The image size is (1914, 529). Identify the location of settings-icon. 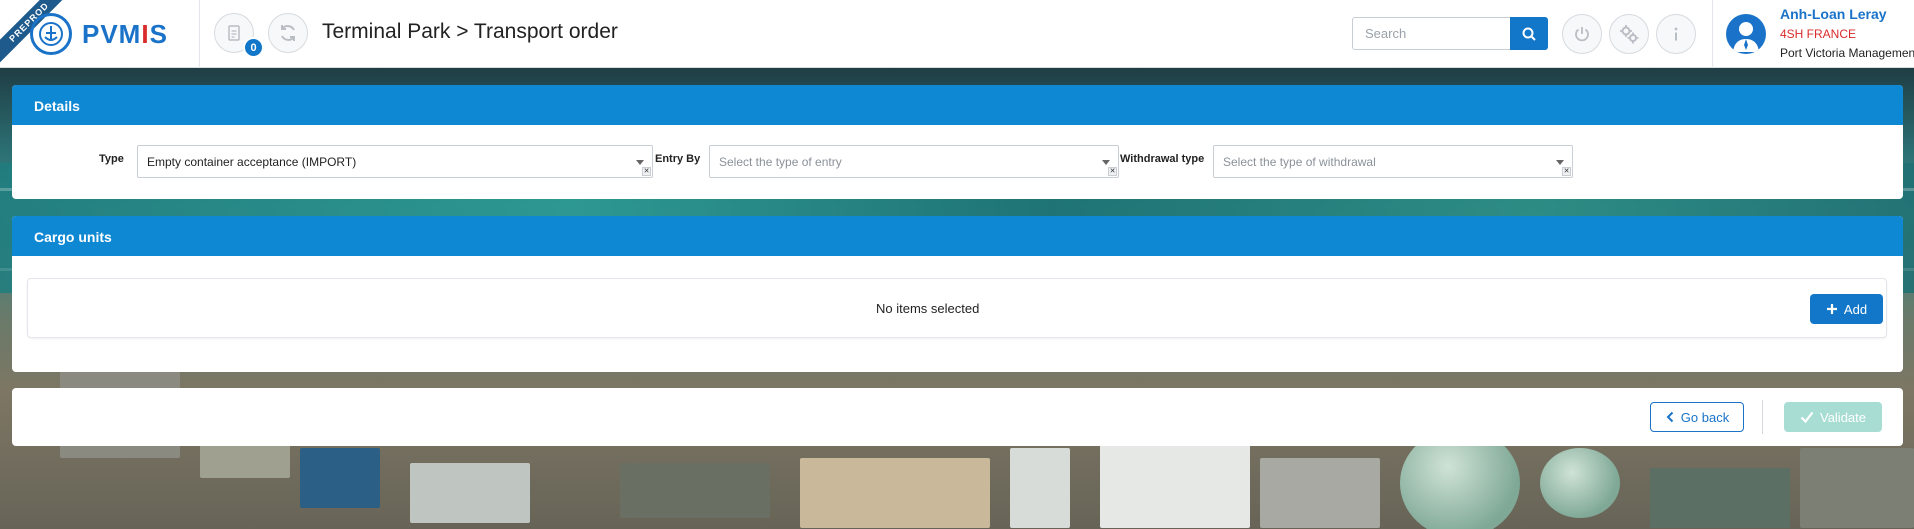
(1629, 34).